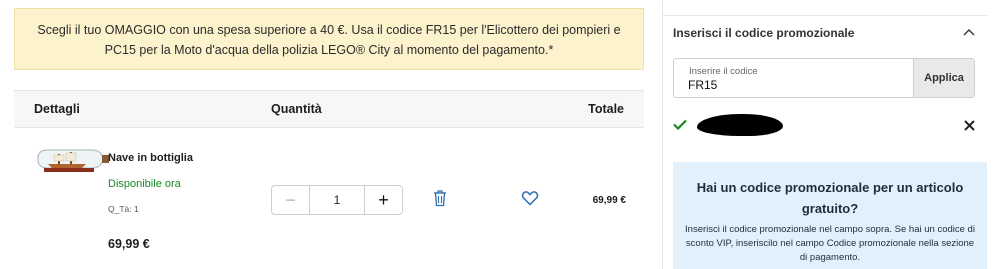  Describe the element at coordinates (129, 244) in the screenshot. I see `product-price: 69,99 €` at that location.